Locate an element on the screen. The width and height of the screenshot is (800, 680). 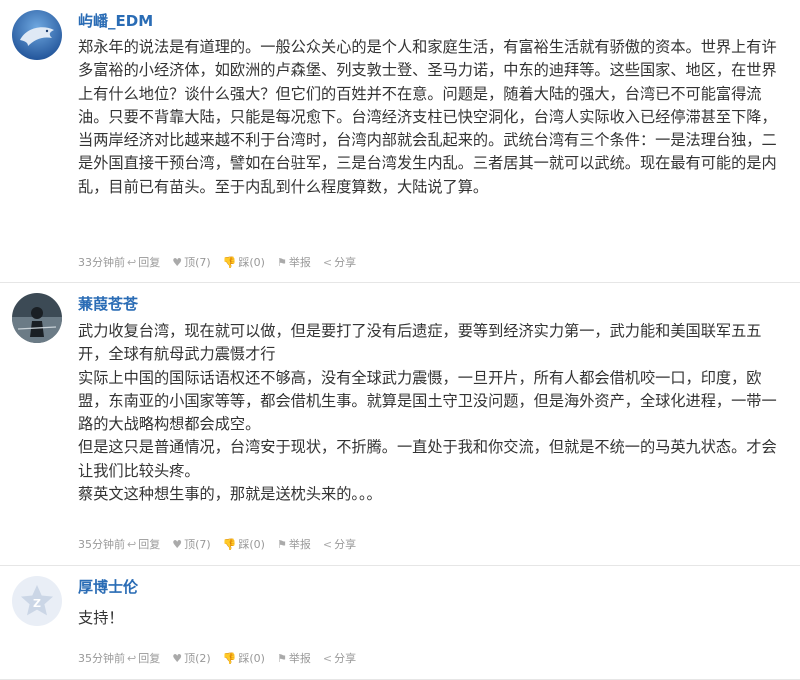
user-avatar: Z is located at coordinates (37, 601).